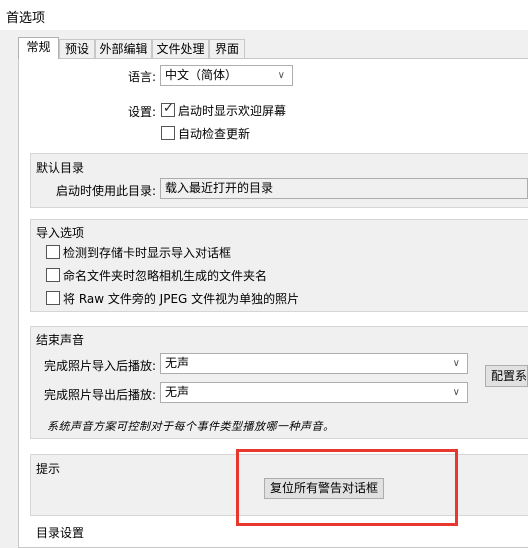 The width and height of the screenshot is (528, 548). I want to click on import-sound-value: 无声, so click(177, 363).